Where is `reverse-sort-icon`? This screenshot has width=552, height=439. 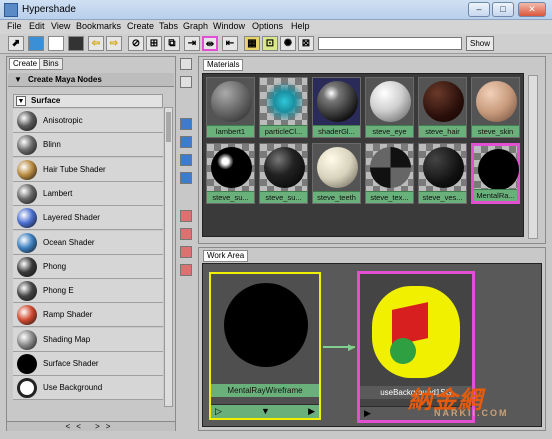
reverse-sort-icon is located at coordinates (186, 270).